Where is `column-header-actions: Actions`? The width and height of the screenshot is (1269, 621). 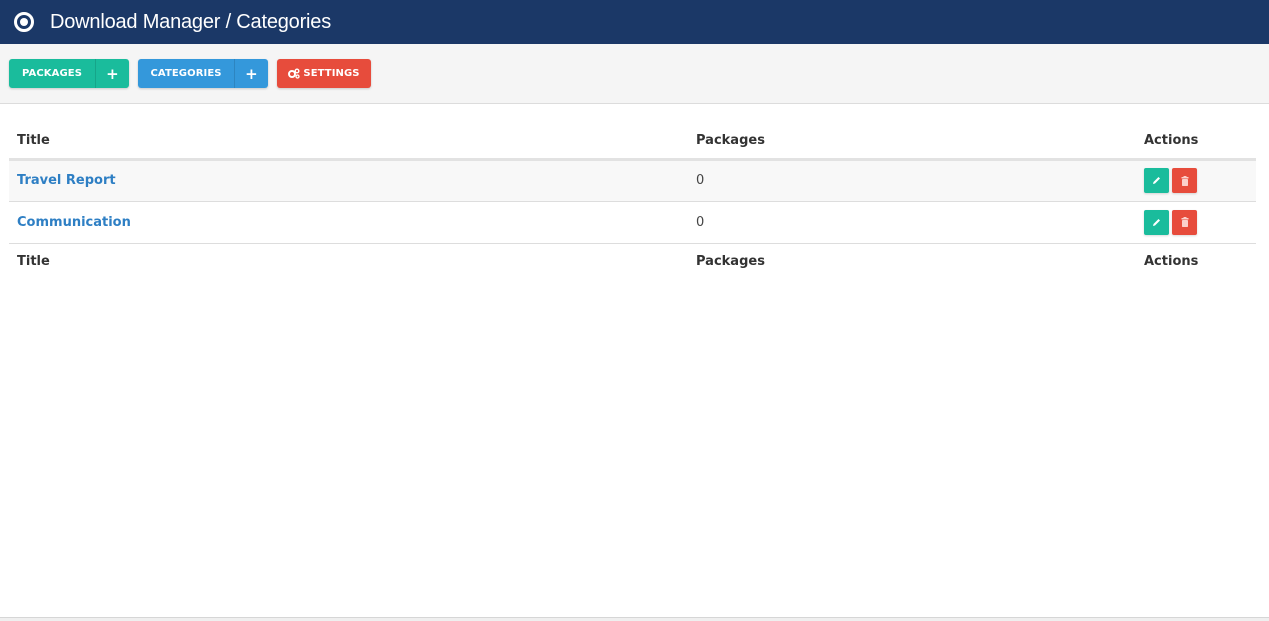 column-header-actions: Actions is located at coordinates (1196, 142).